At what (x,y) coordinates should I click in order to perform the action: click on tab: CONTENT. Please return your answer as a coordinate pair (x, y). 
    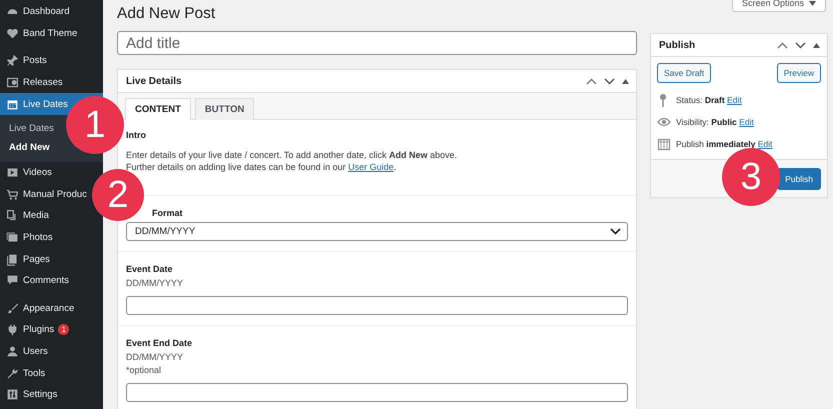
    Looking at the image, I should click on (158, 109).